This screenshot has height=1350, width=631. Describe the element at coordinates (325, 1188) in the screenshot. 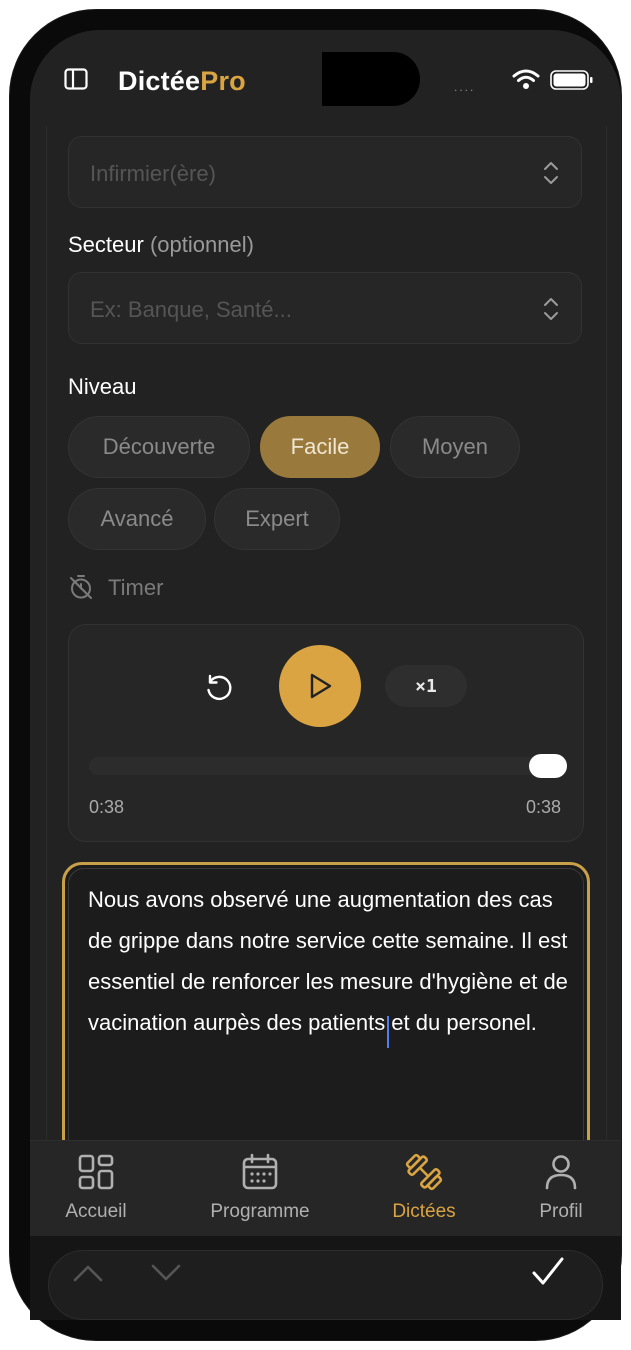

I see `bottom-tab-bar: Accueil Programme Dictées Profil` at that location.